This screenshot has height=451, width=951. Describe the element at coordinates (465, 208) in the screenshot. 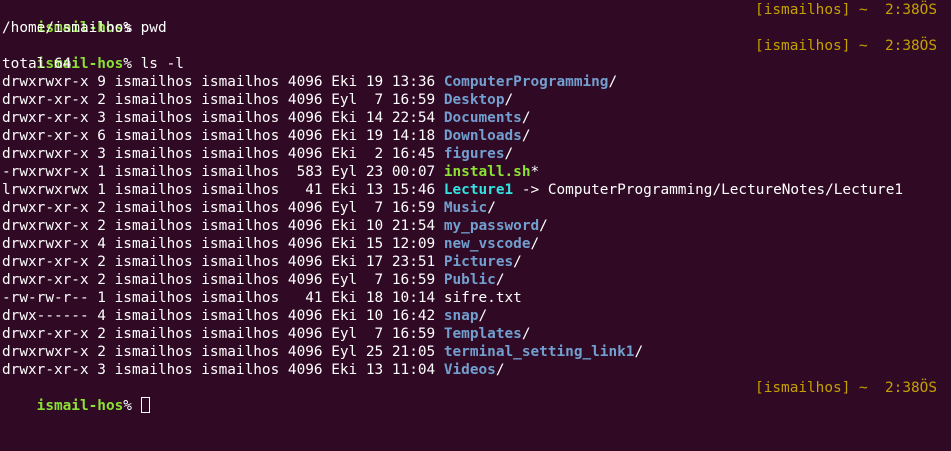

I see `listing-name: Music` at that location.